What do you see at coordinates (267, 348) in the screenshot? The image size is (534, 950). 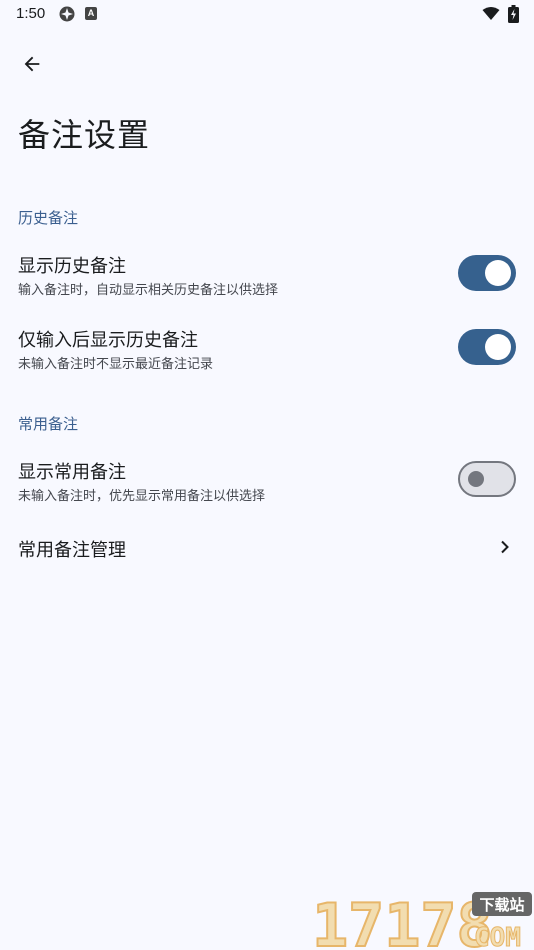 I see `pref-history-after-input: 仅输入后显示历史备注 未输入备注时不显示最近备注记录` at bounding box center [267, 348].